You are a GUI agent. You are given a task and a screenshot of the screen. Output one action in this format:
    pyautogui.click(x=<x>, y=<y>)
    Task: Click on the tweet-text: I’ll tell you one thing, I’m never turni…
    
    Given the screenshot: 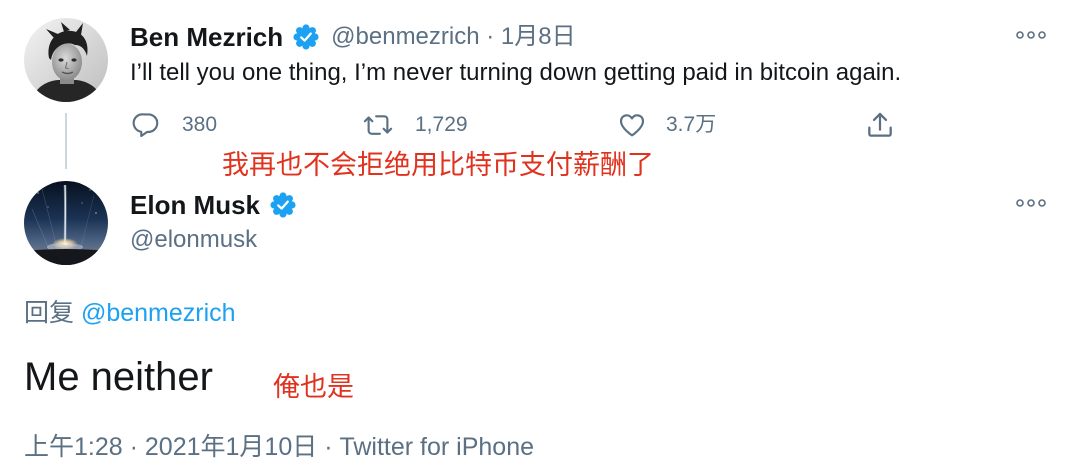 What is the action you would take?
    pyautogui.click(x=516, y=72)
    